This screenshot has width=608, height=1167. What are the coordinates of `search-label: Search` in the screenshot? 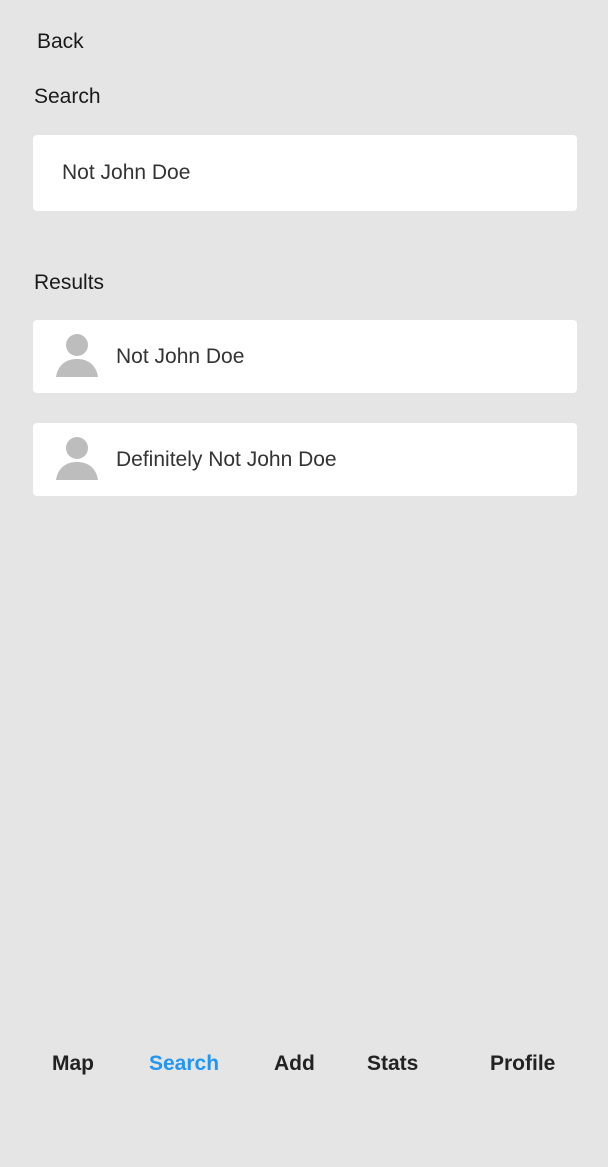 It's located at (67, 96).